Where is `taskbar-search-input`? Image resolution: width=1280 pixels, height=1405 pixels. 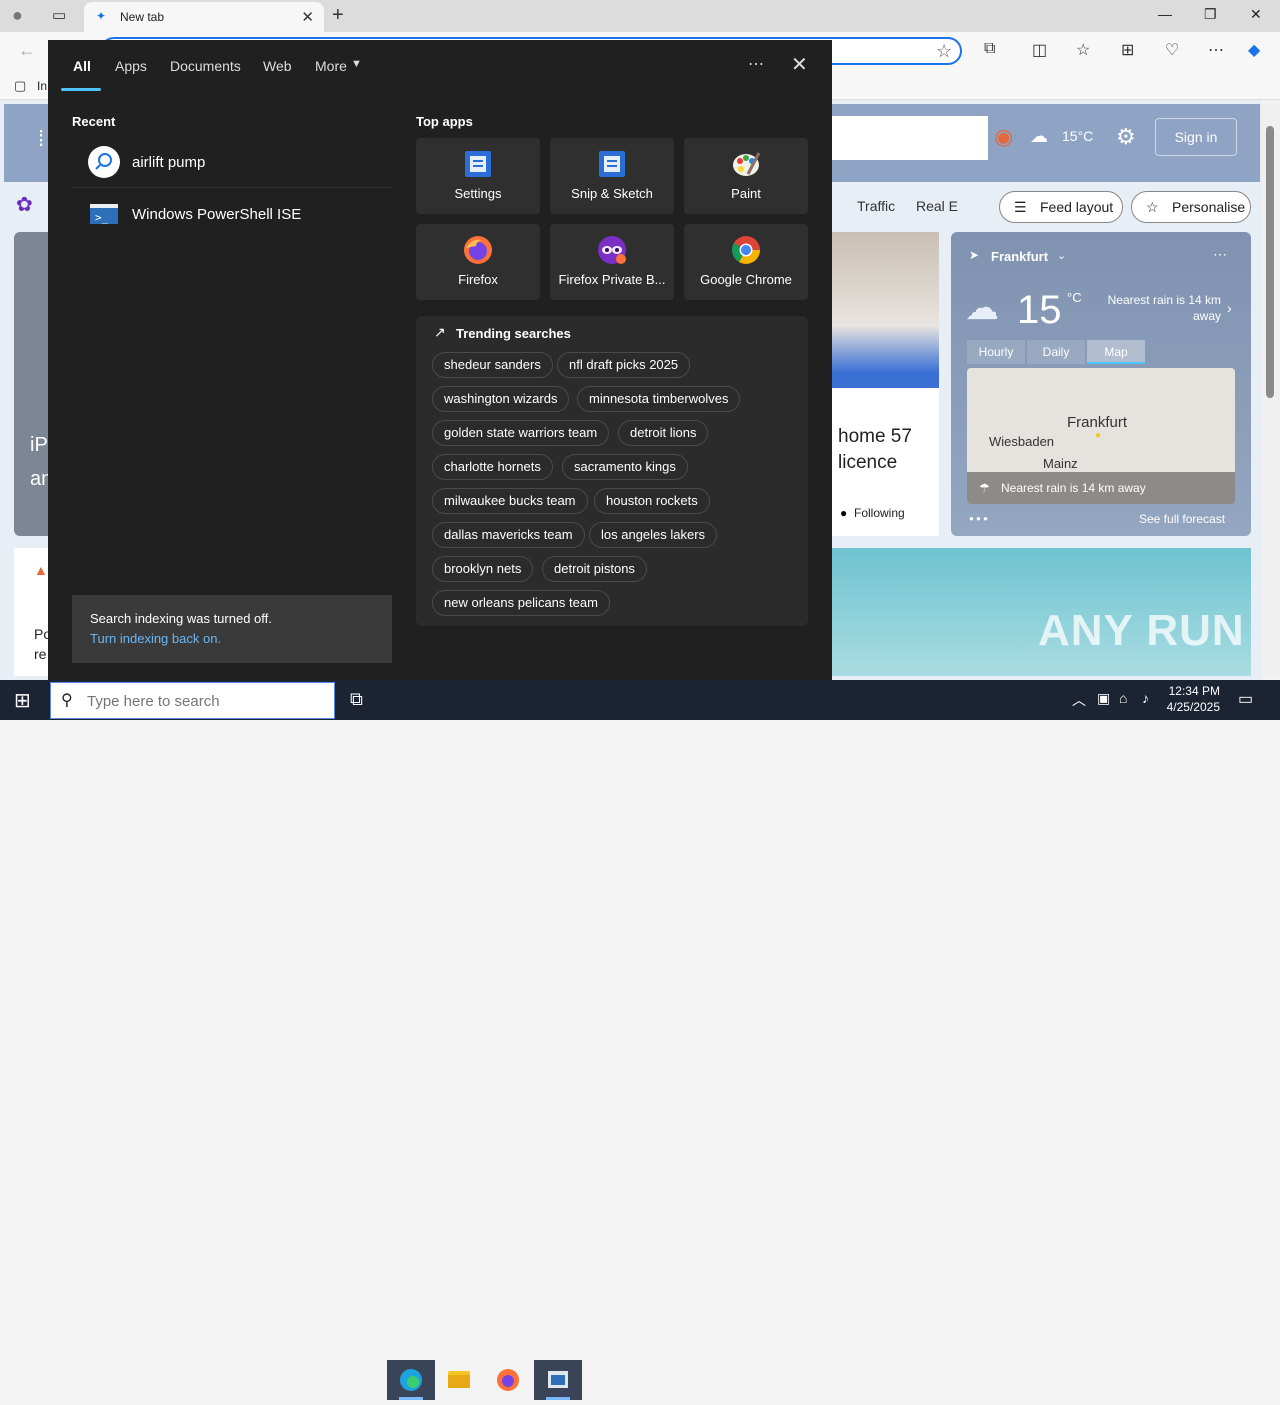 taskbar-search-input is located at coordinates (207, 701).